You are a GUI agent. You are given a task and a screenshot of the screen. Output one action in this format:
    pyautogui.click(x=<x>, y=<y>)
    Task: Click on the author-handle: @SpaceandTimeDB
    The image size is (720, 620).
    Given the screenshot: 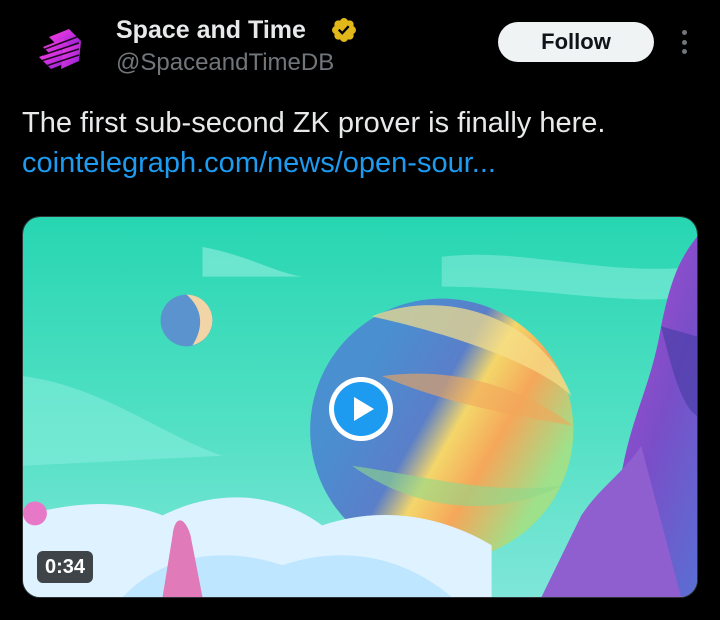 What is the action you would take?
    pyautogui.click(x=225, y=63)
    